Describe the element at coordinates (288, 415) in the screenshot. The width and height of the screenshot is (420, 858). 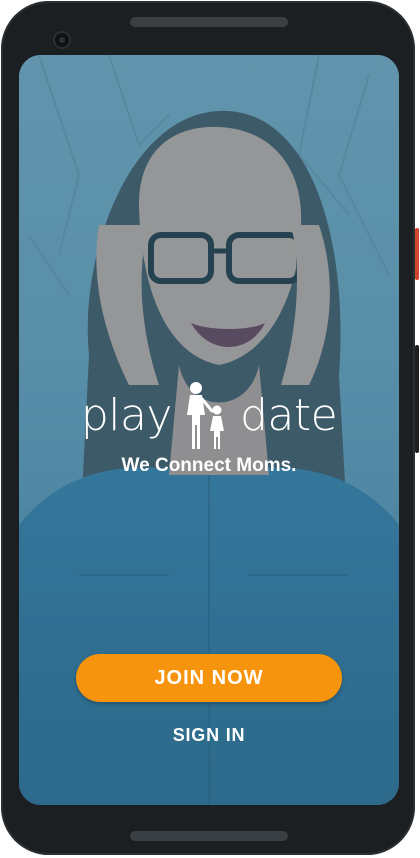
I see `logo-text-date: date` at that location.